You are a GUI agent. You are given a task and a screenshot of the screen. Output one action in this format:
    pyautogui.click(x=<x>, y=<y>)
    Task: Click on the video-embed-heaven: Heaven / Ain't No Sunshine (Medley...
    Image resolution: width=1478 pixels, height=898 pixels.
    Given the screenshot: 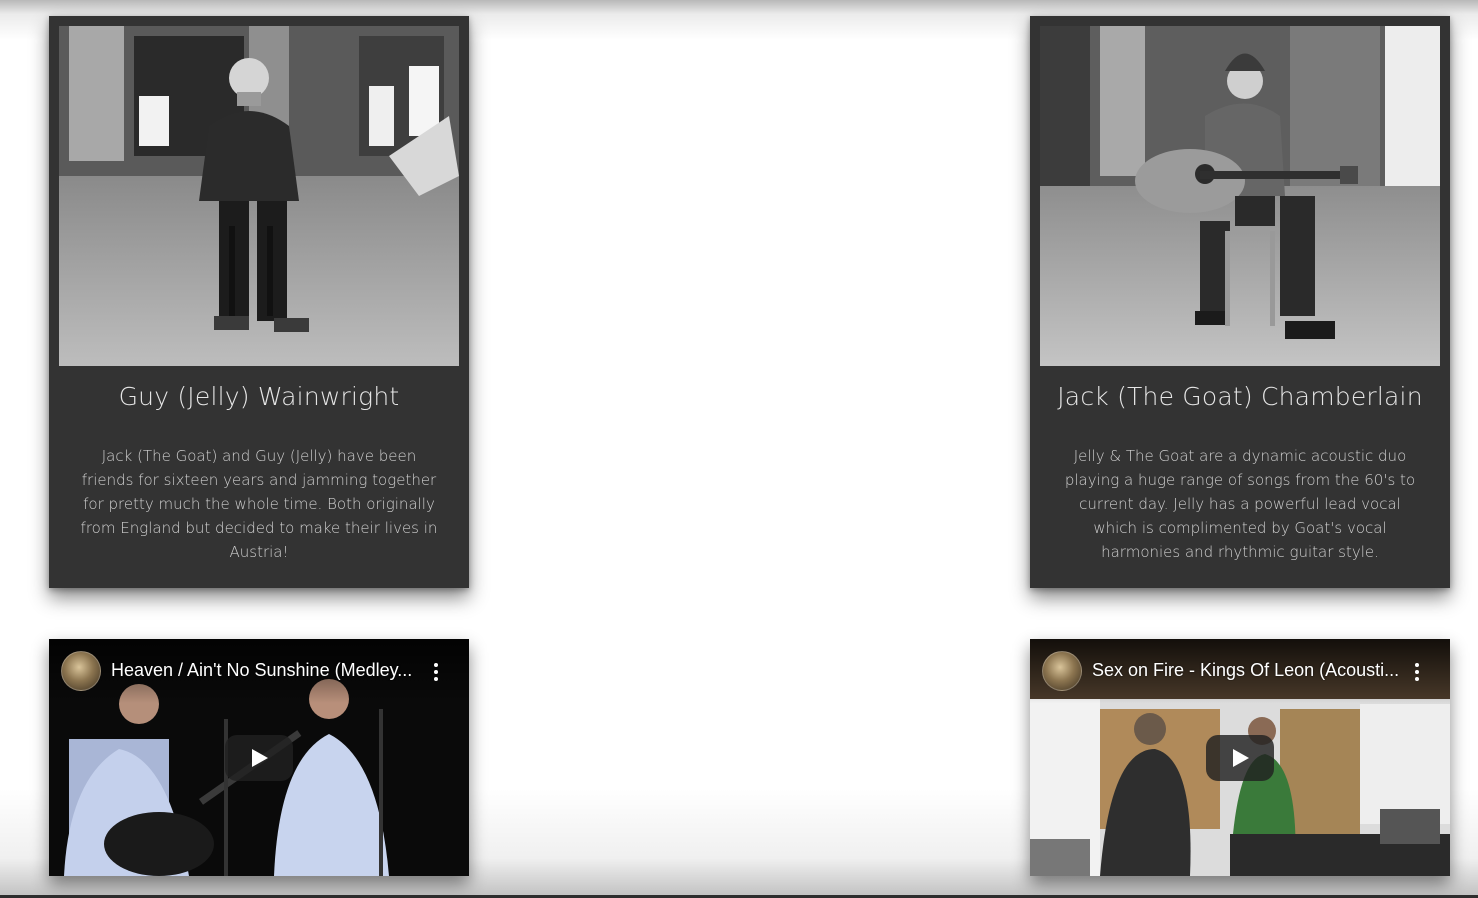 What is the action you would take?
    pyautogui.click(x=259, y=757)
    